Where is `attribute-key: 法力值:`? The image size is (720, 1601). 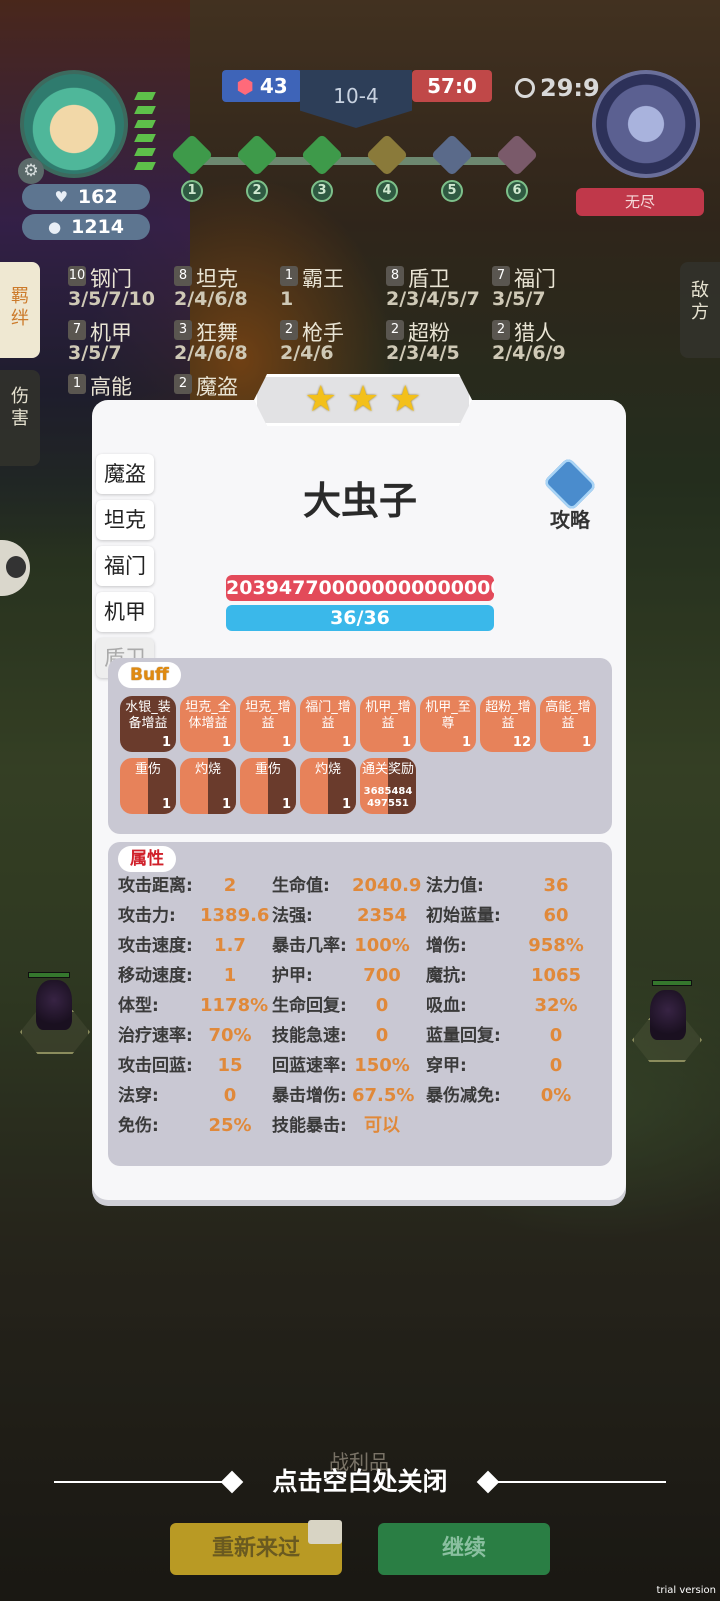 attribute-key: 法力值: is located at coordinates (455, 886).